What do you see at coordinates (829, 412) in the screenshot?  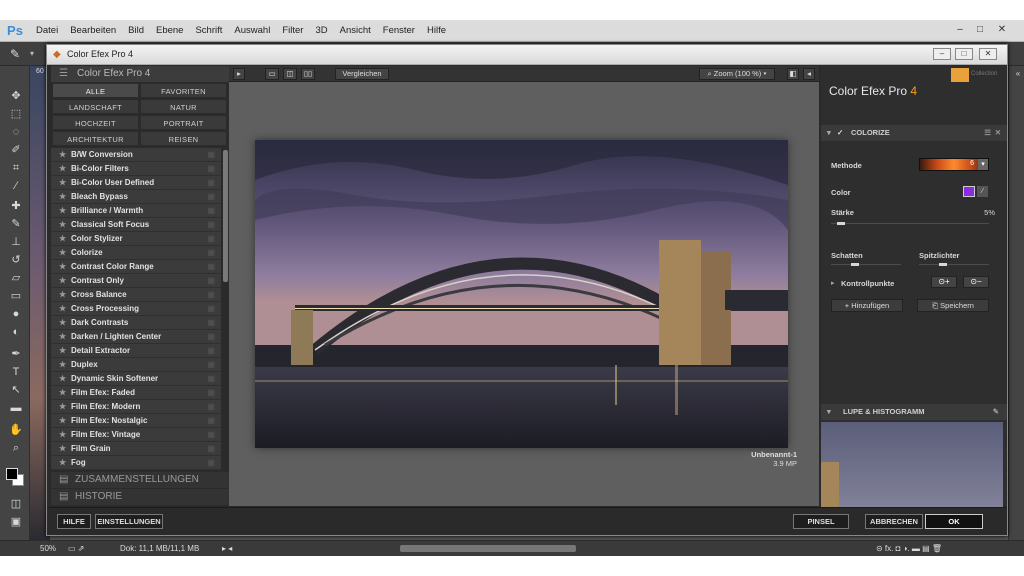 I see `loupe-collapse-icon: ▾` at bounding box center [829, 412].